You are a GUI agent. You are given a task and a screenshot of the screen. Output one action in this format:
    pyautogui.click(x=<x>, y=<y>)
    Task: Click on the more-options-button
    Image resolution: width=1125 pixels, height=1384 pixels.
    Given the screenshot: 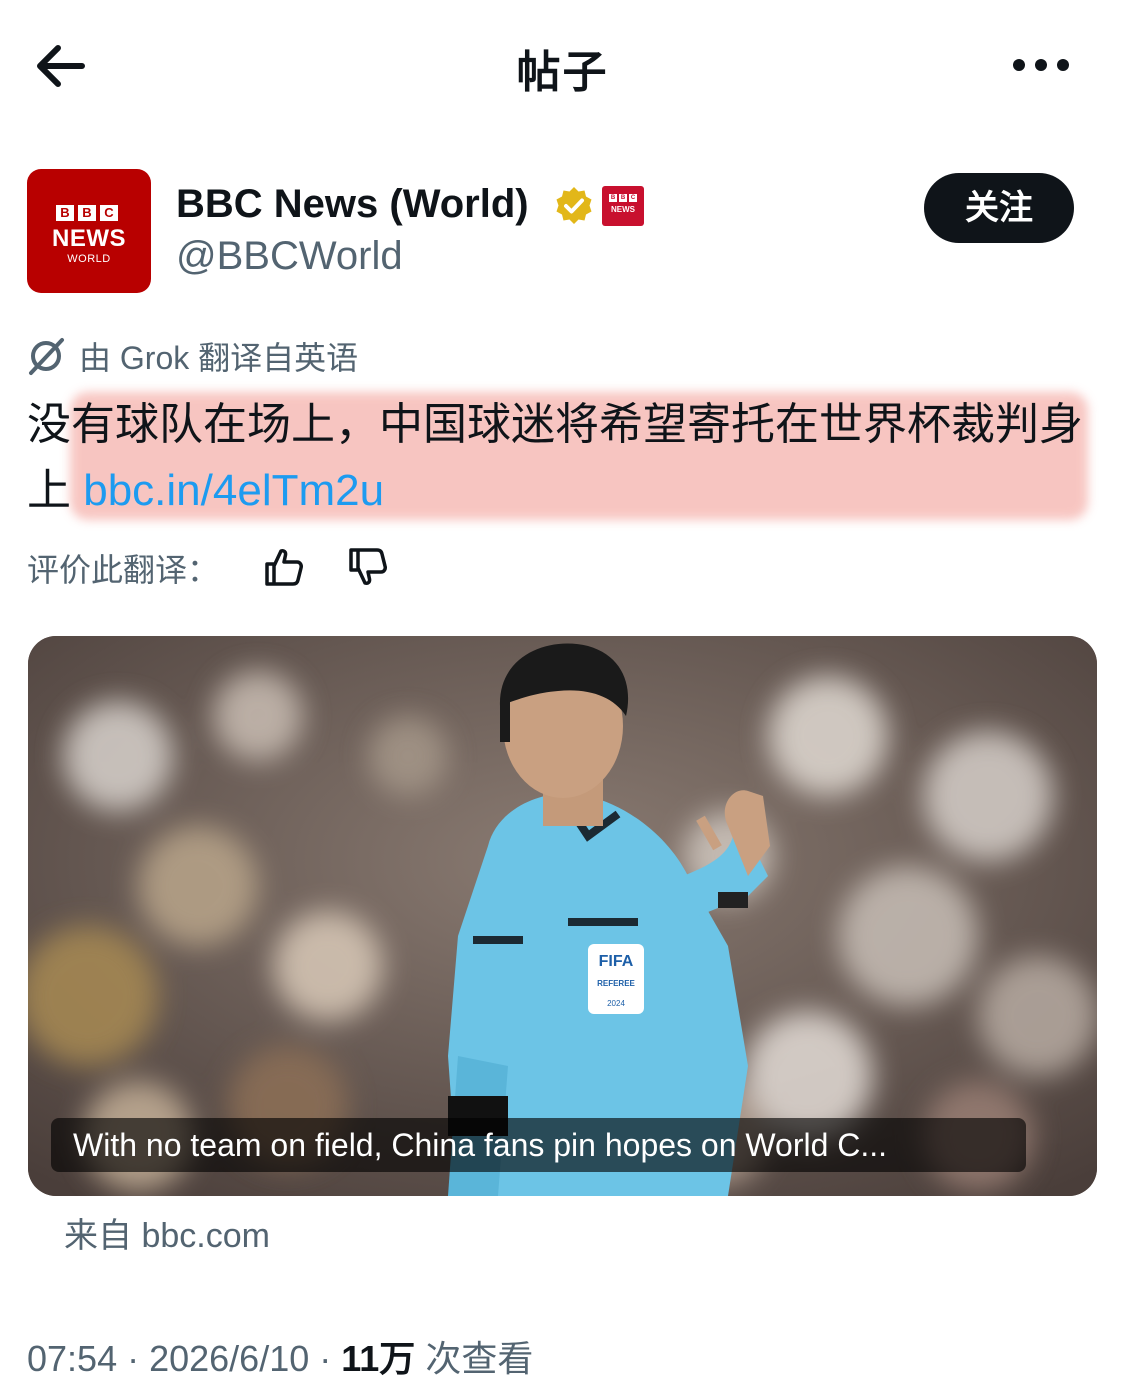 What is the action you would take?
    pyautogui.click(x=1041, y=65)
    